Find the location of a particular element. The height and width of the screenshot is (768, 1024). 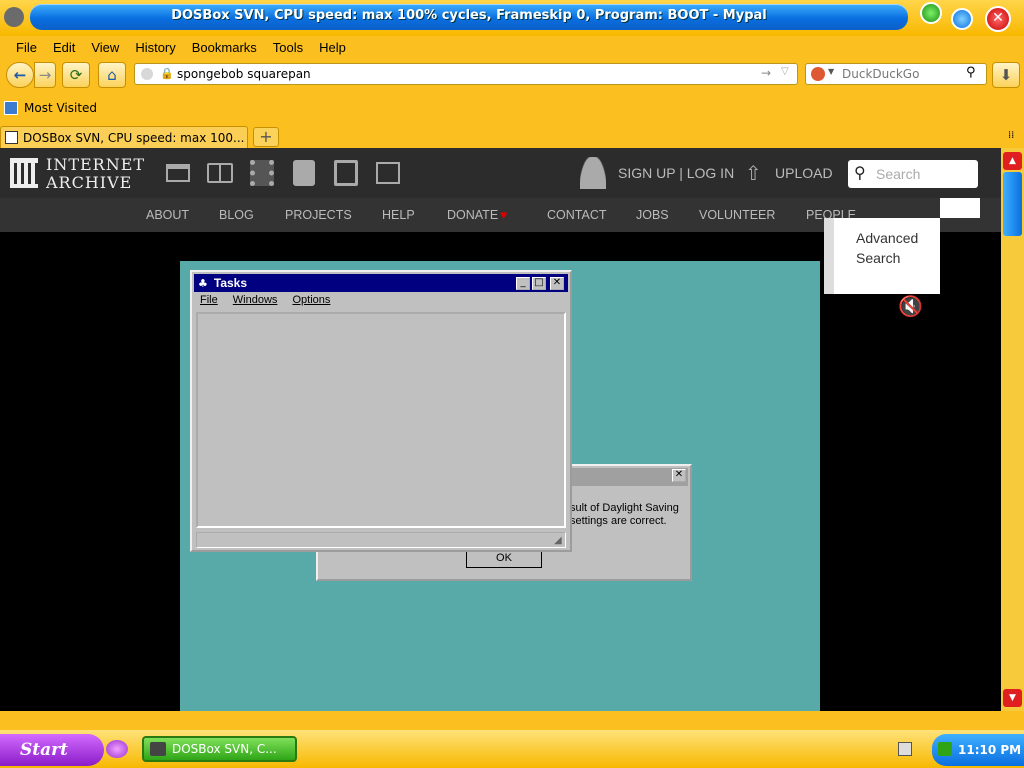

software-icon is located at coordinates (346, 173).